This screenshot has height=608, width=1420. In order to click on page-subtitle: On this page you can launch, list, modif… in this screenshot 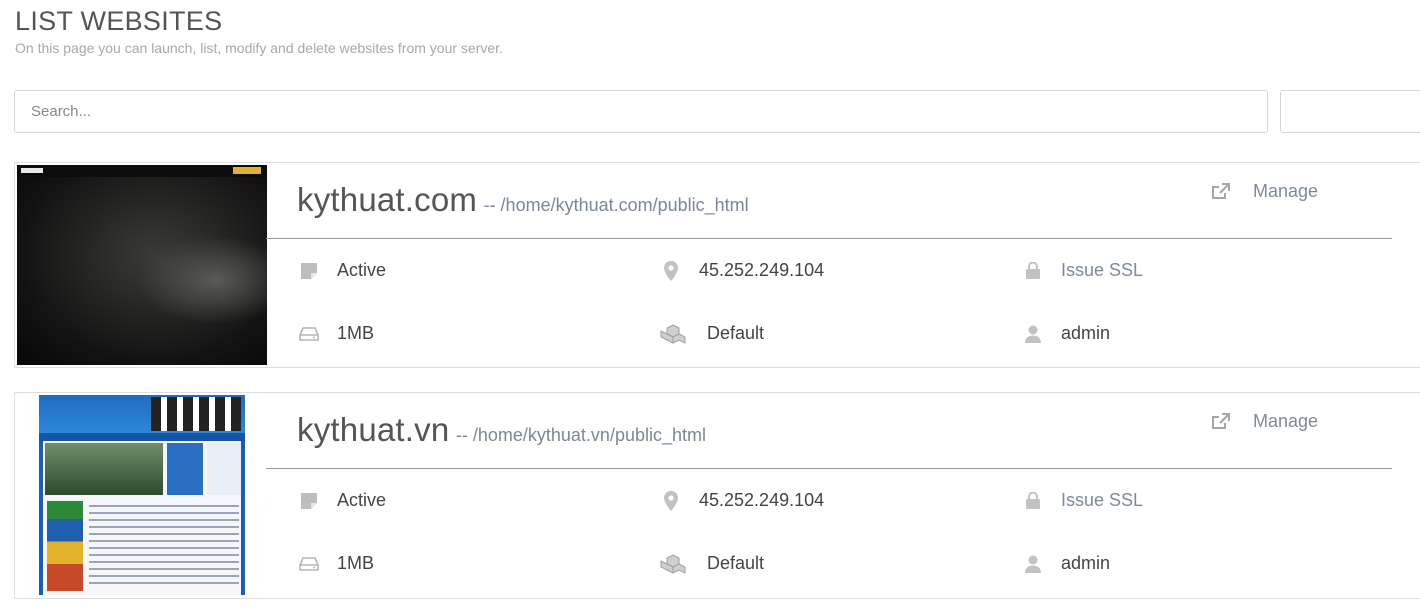, I will do `click(259, 48)`.